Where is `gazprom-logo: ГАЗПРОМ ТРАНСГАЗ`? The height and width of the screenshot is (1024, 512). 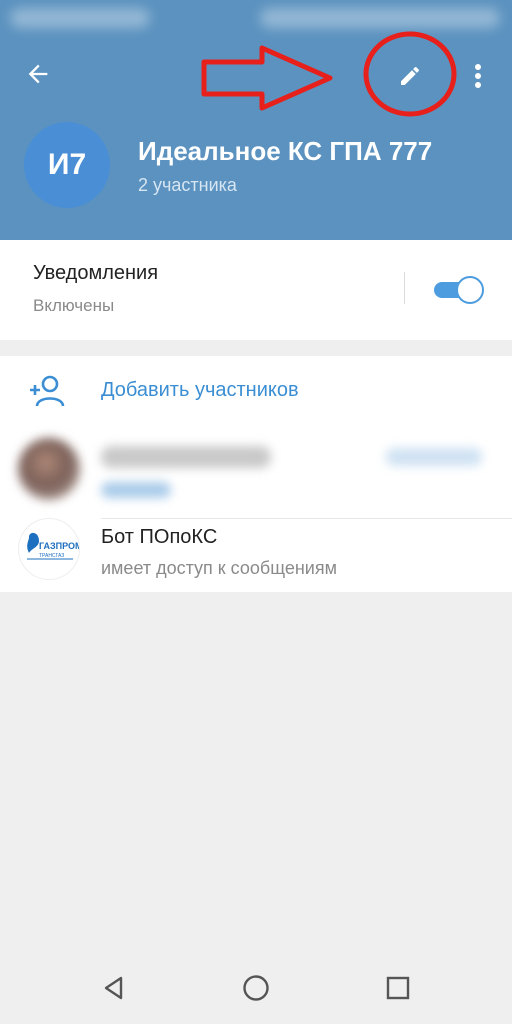 gazprom-logo: ГАЗПРОМ ТРАНСГАЗ is located at coordinates (53, 546).